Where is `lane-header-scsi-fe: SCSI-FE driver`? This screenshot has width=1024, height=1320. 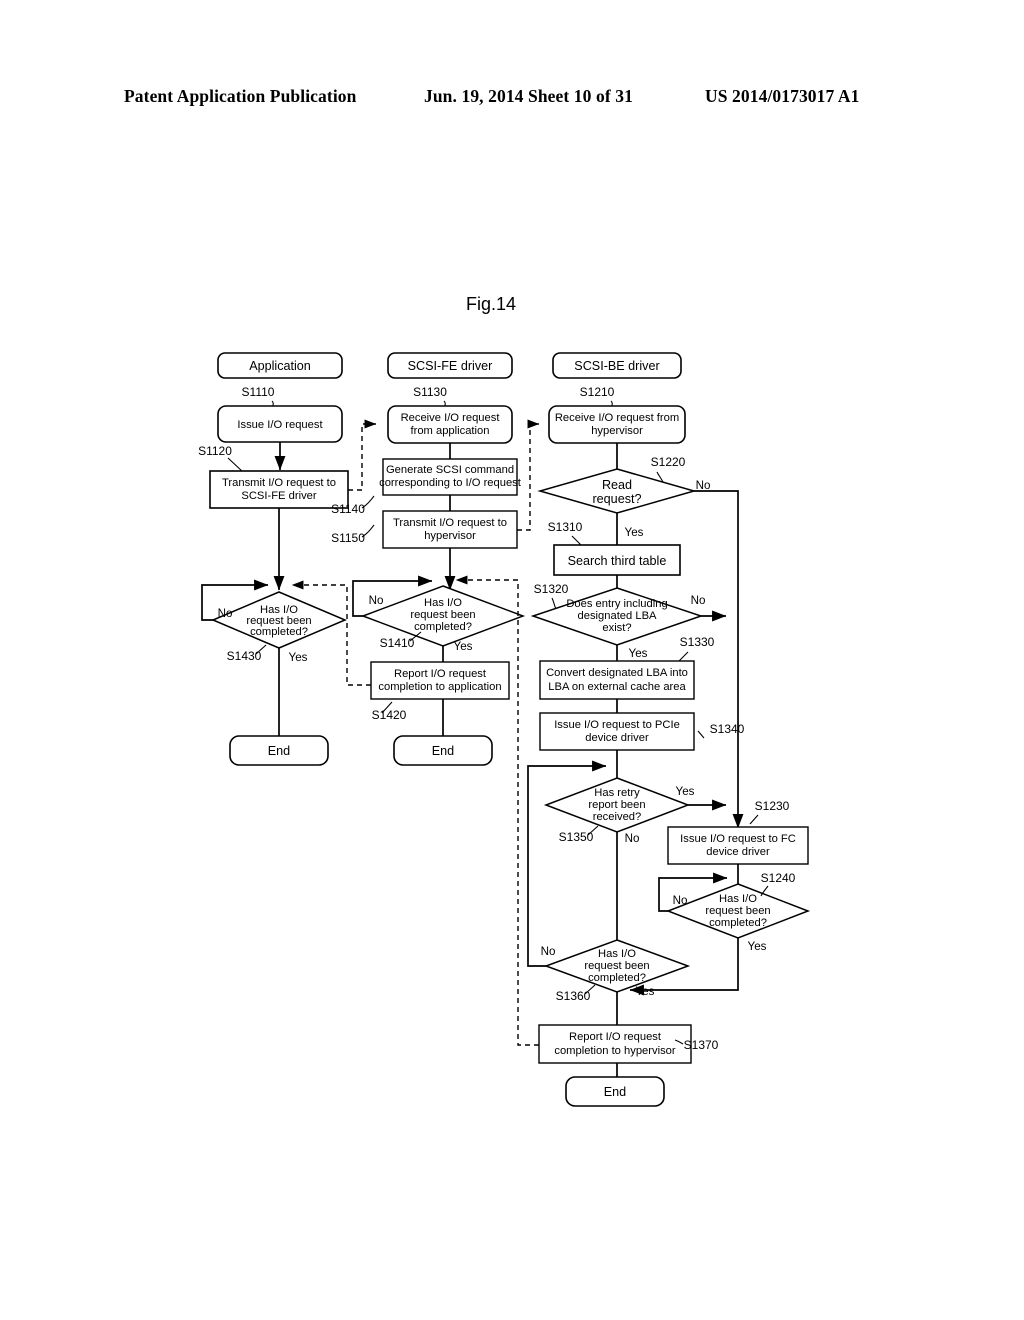
lane-header-scsi-fe: SCSI-FE driver is located at coordinates (450, 365).